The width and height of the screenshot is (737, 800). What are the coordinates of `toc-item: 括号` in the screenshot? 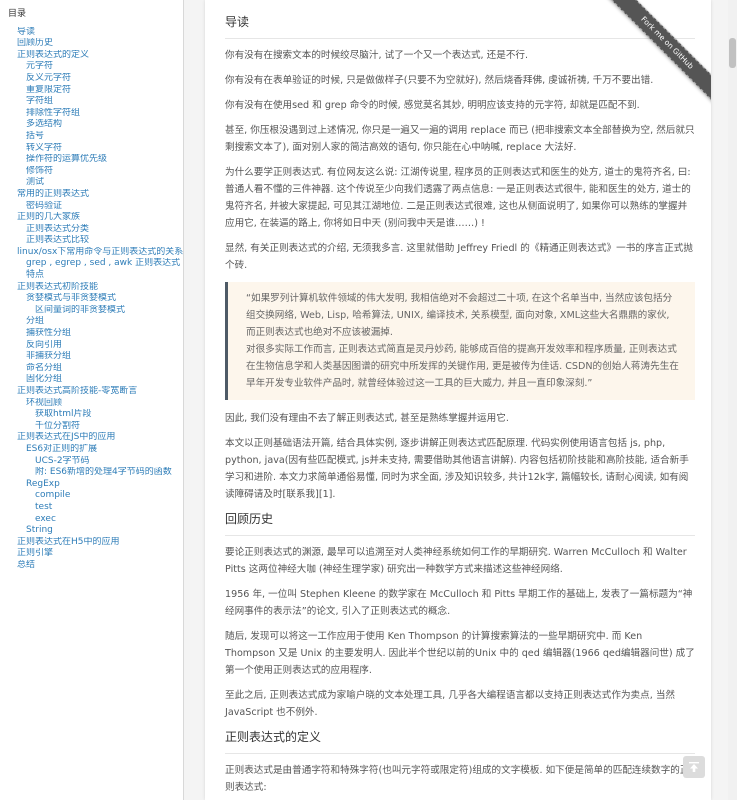 It's located at (91, 137).